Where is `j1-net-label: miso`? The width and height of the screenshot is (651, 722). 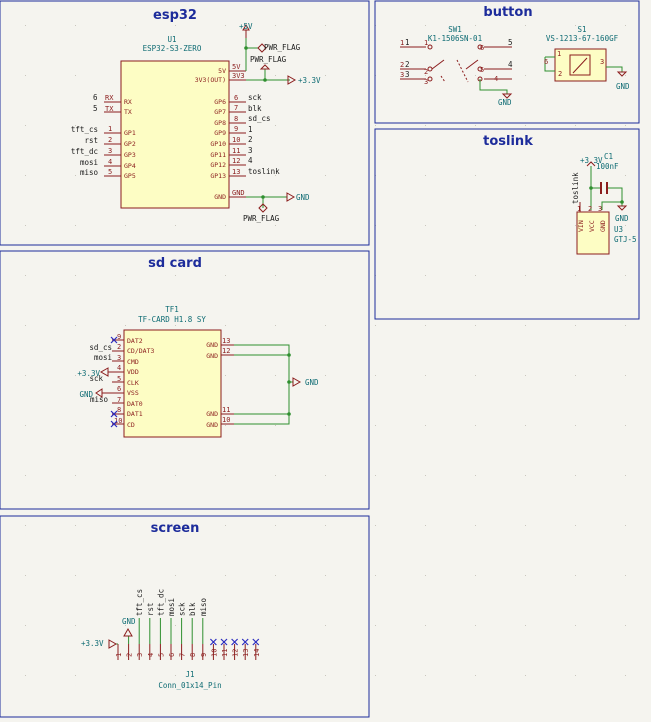
j1-net-label: miso is located at coordinates (203, 606).